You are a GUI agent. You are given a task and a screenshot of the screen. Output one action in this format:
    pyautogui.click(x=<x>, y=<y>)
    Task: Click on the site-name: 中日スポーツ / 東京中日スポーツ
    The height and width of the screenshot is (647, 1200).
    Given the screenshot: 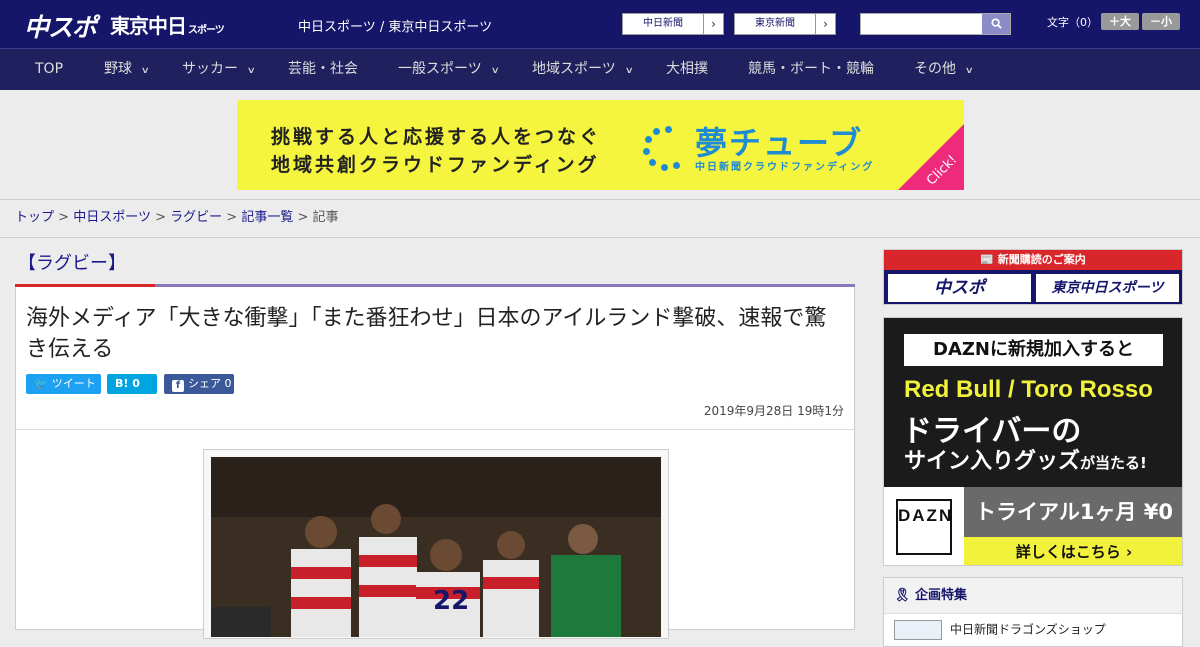 What is the action you would take?
    pyautogui.click(x=395, y=27)
    